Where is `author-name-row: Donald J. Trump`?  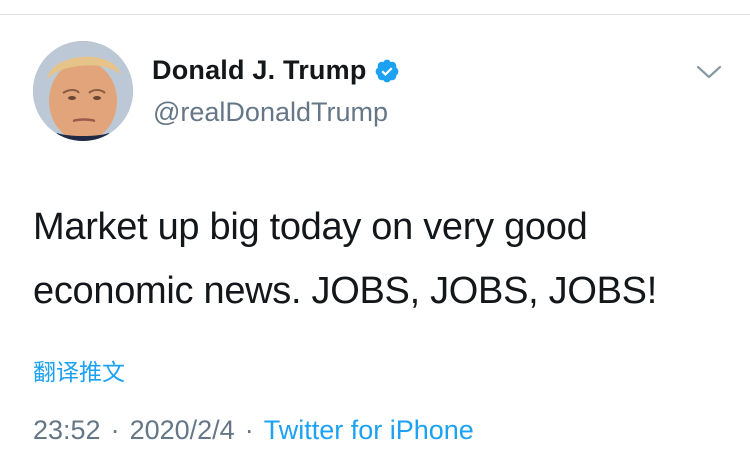 author-name-row: Donald J. Trump is located at coordinates (276, 70).